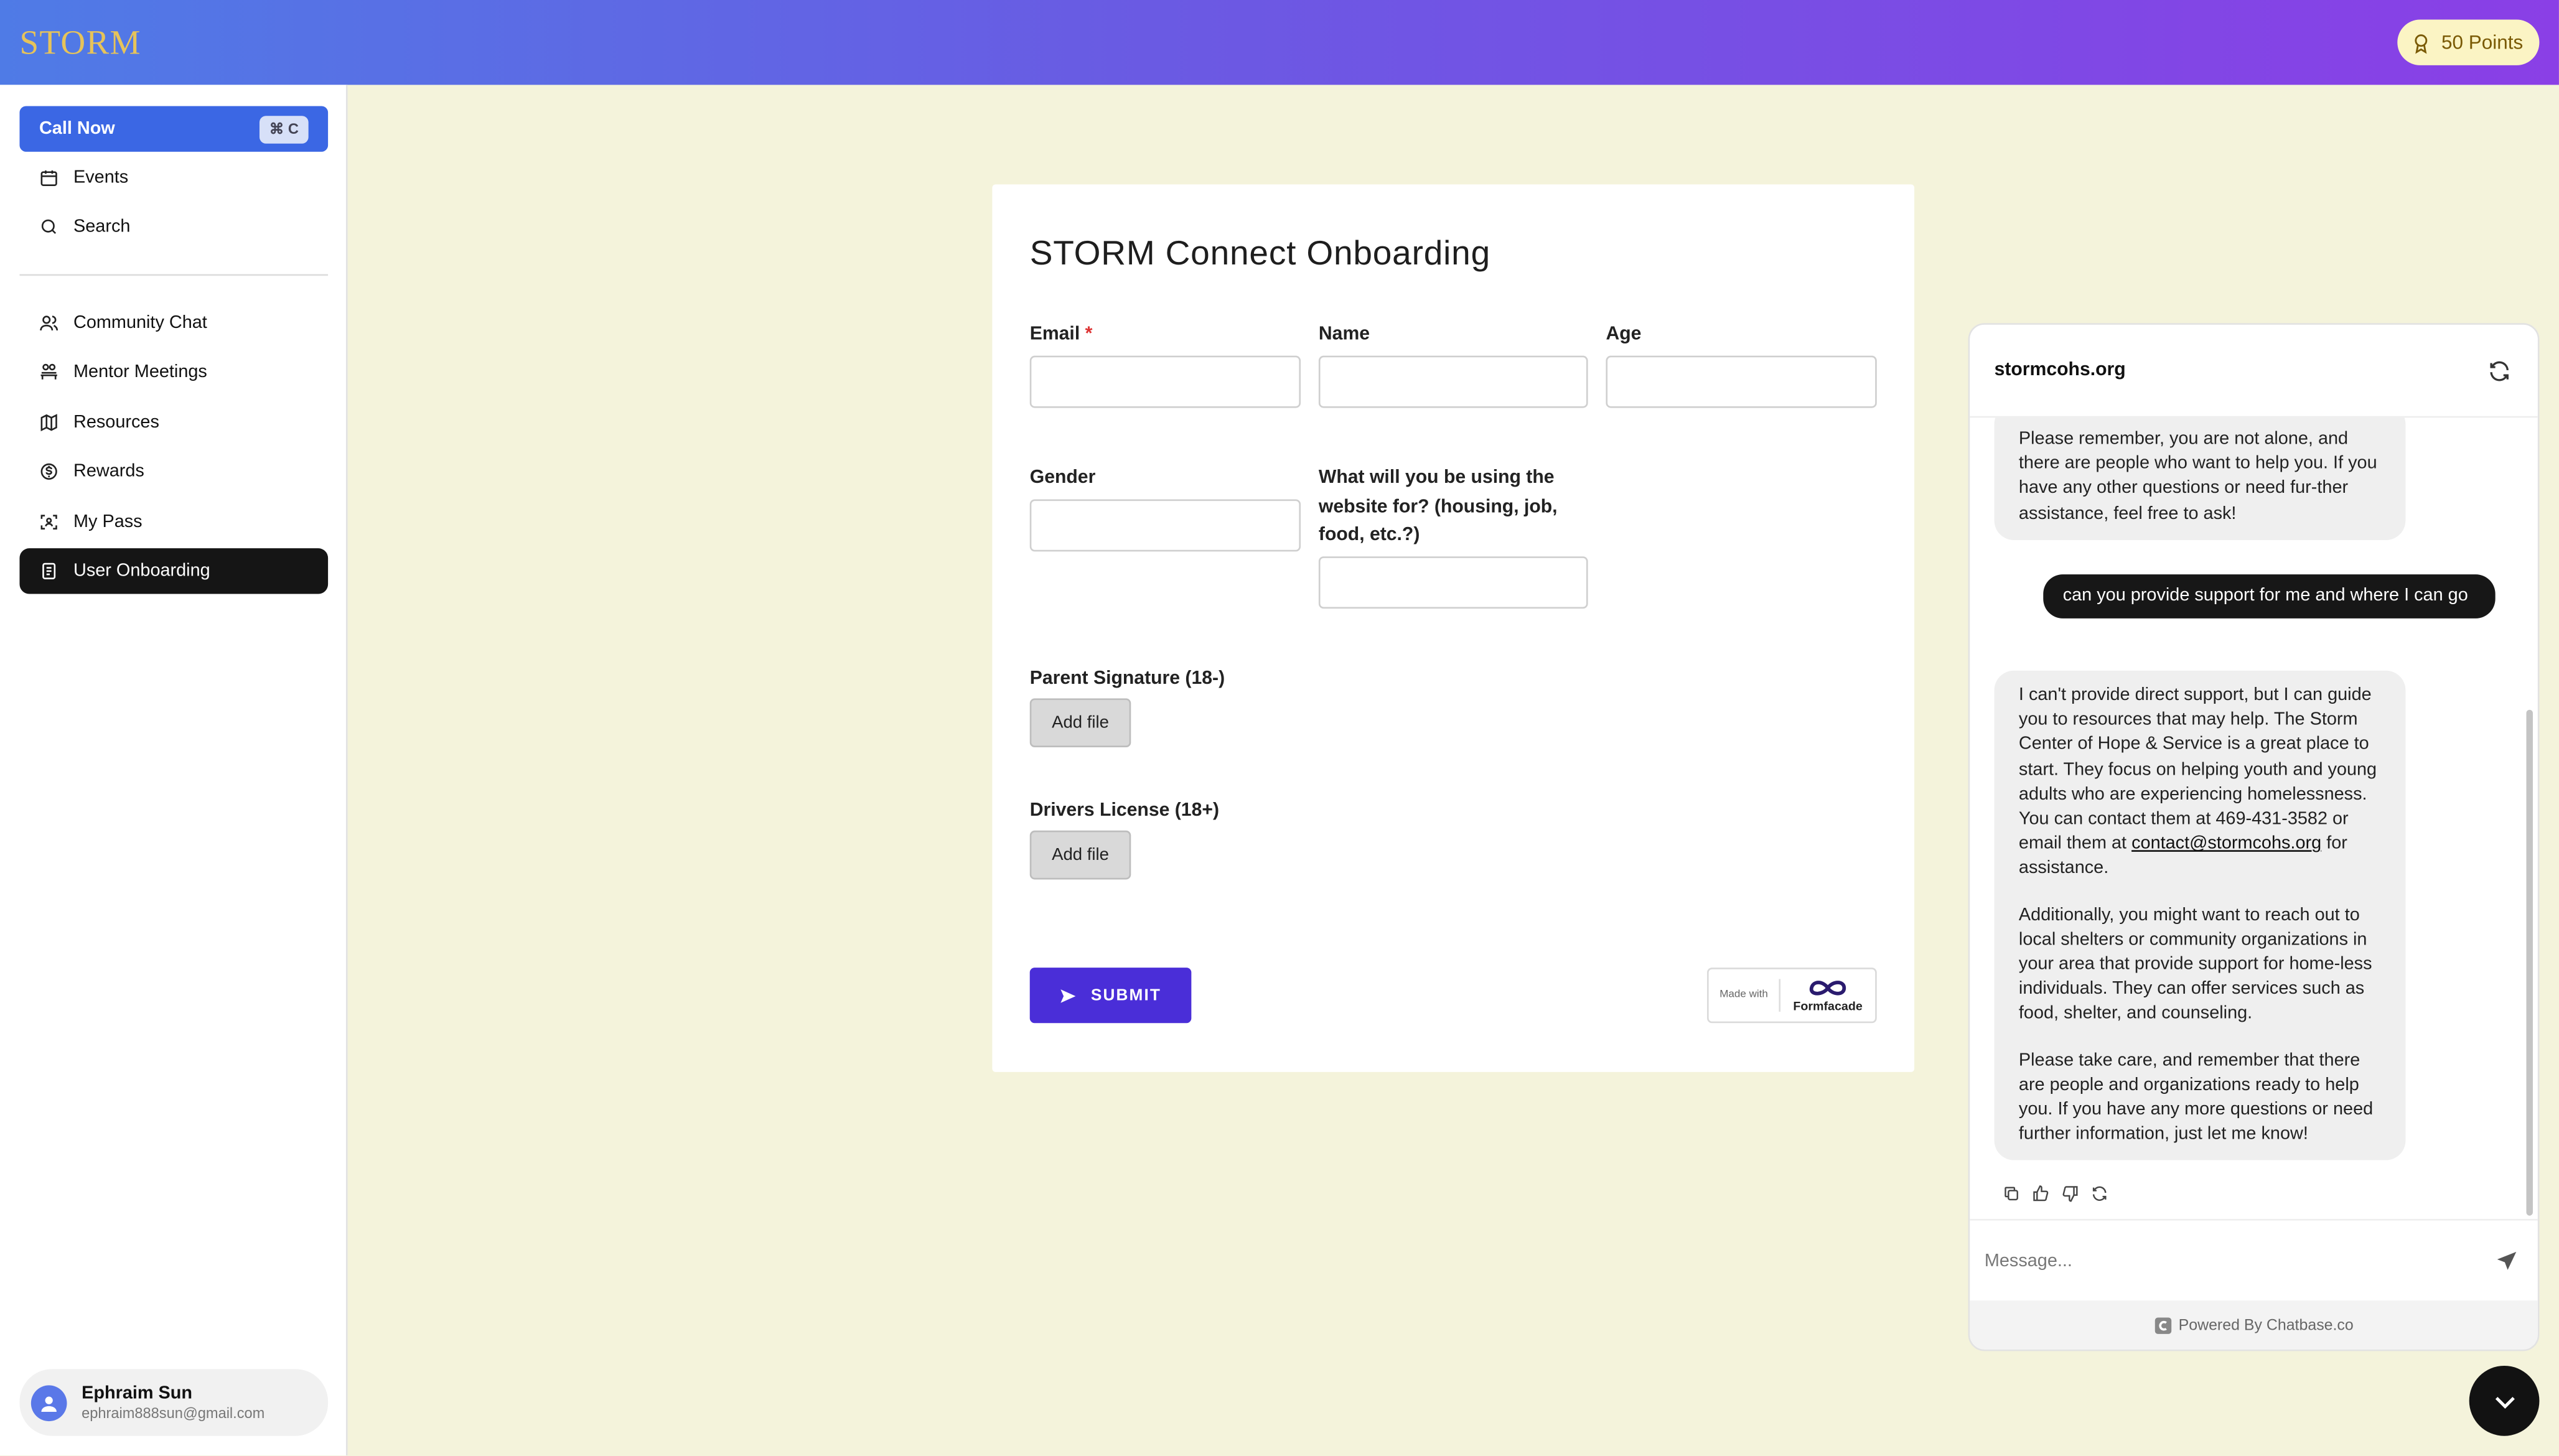 The height and width of the screenshot is (1456, 2559). I want to click on message-input, so click(2213, 1261).